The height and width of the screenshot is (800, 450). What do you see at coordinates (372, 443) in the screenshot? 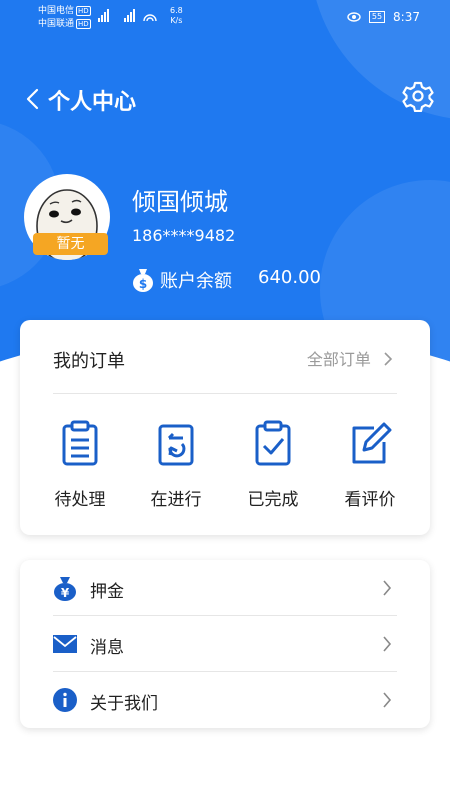
I see `edit-pen-icon` at bounding box center [372, 443].